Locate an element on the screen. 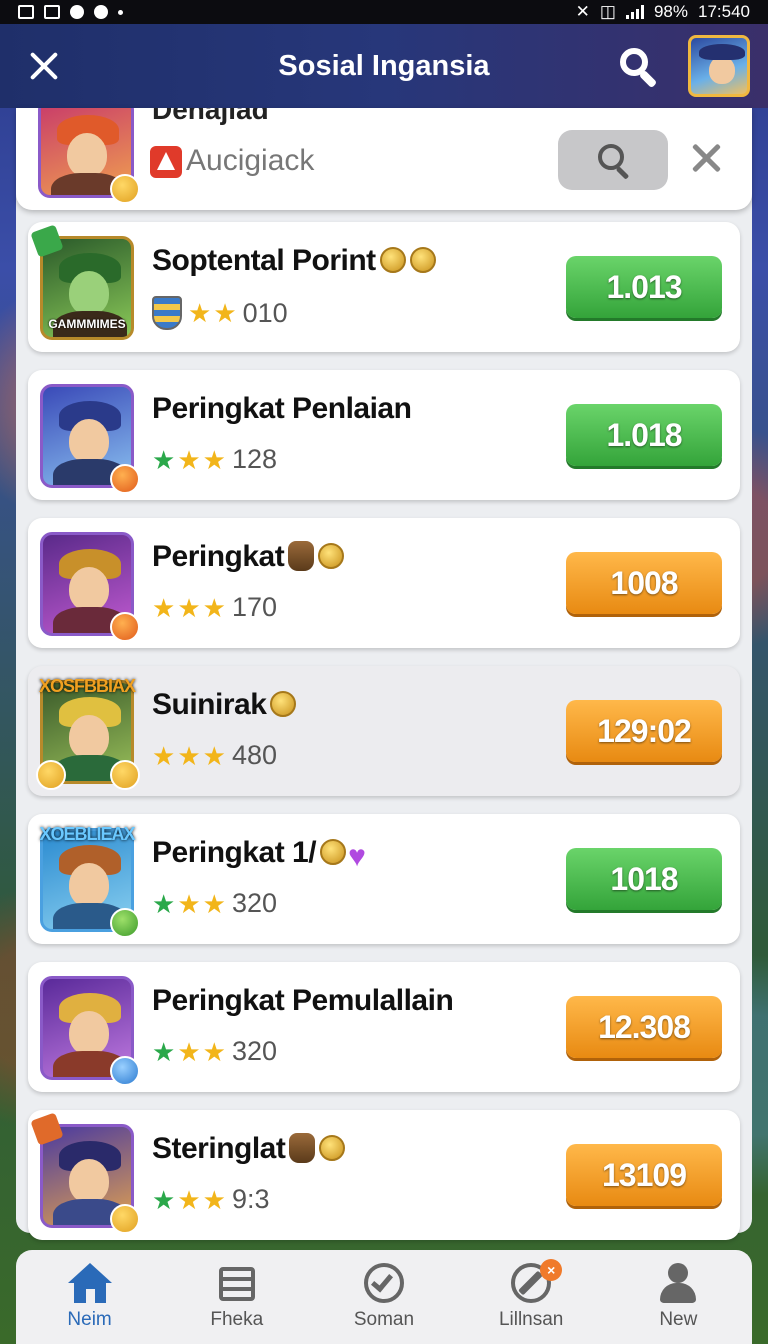  app-logo-icon is located at coordinates (166, 162).